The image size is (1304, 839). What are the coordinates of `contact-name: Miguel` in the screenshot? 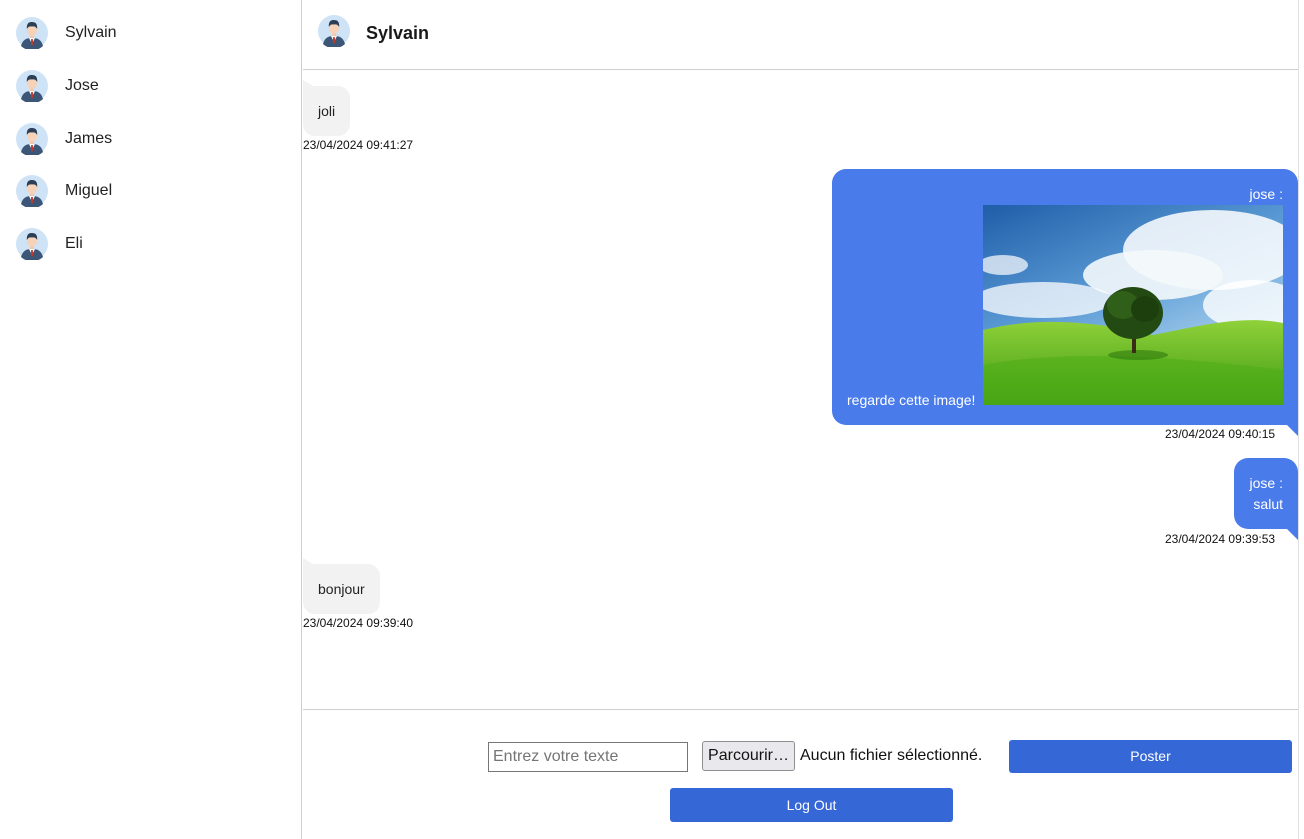 It's located at (89, 190).